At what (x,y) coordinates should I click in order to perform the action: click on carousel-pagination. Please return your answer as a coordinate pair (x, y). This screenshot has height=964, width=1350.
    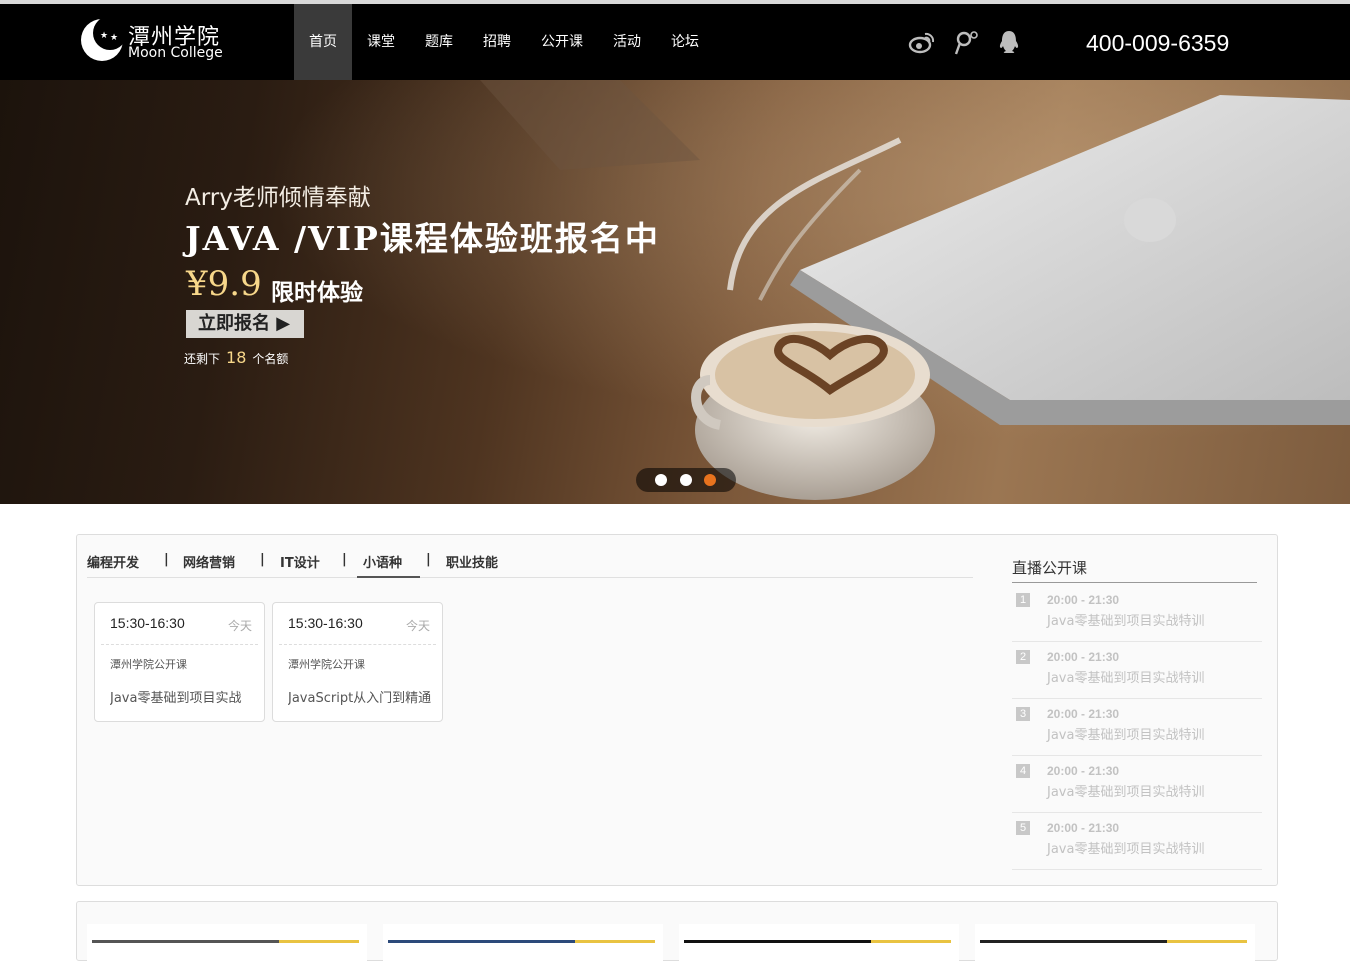
    Looking at the image, I should click on (686, 480).